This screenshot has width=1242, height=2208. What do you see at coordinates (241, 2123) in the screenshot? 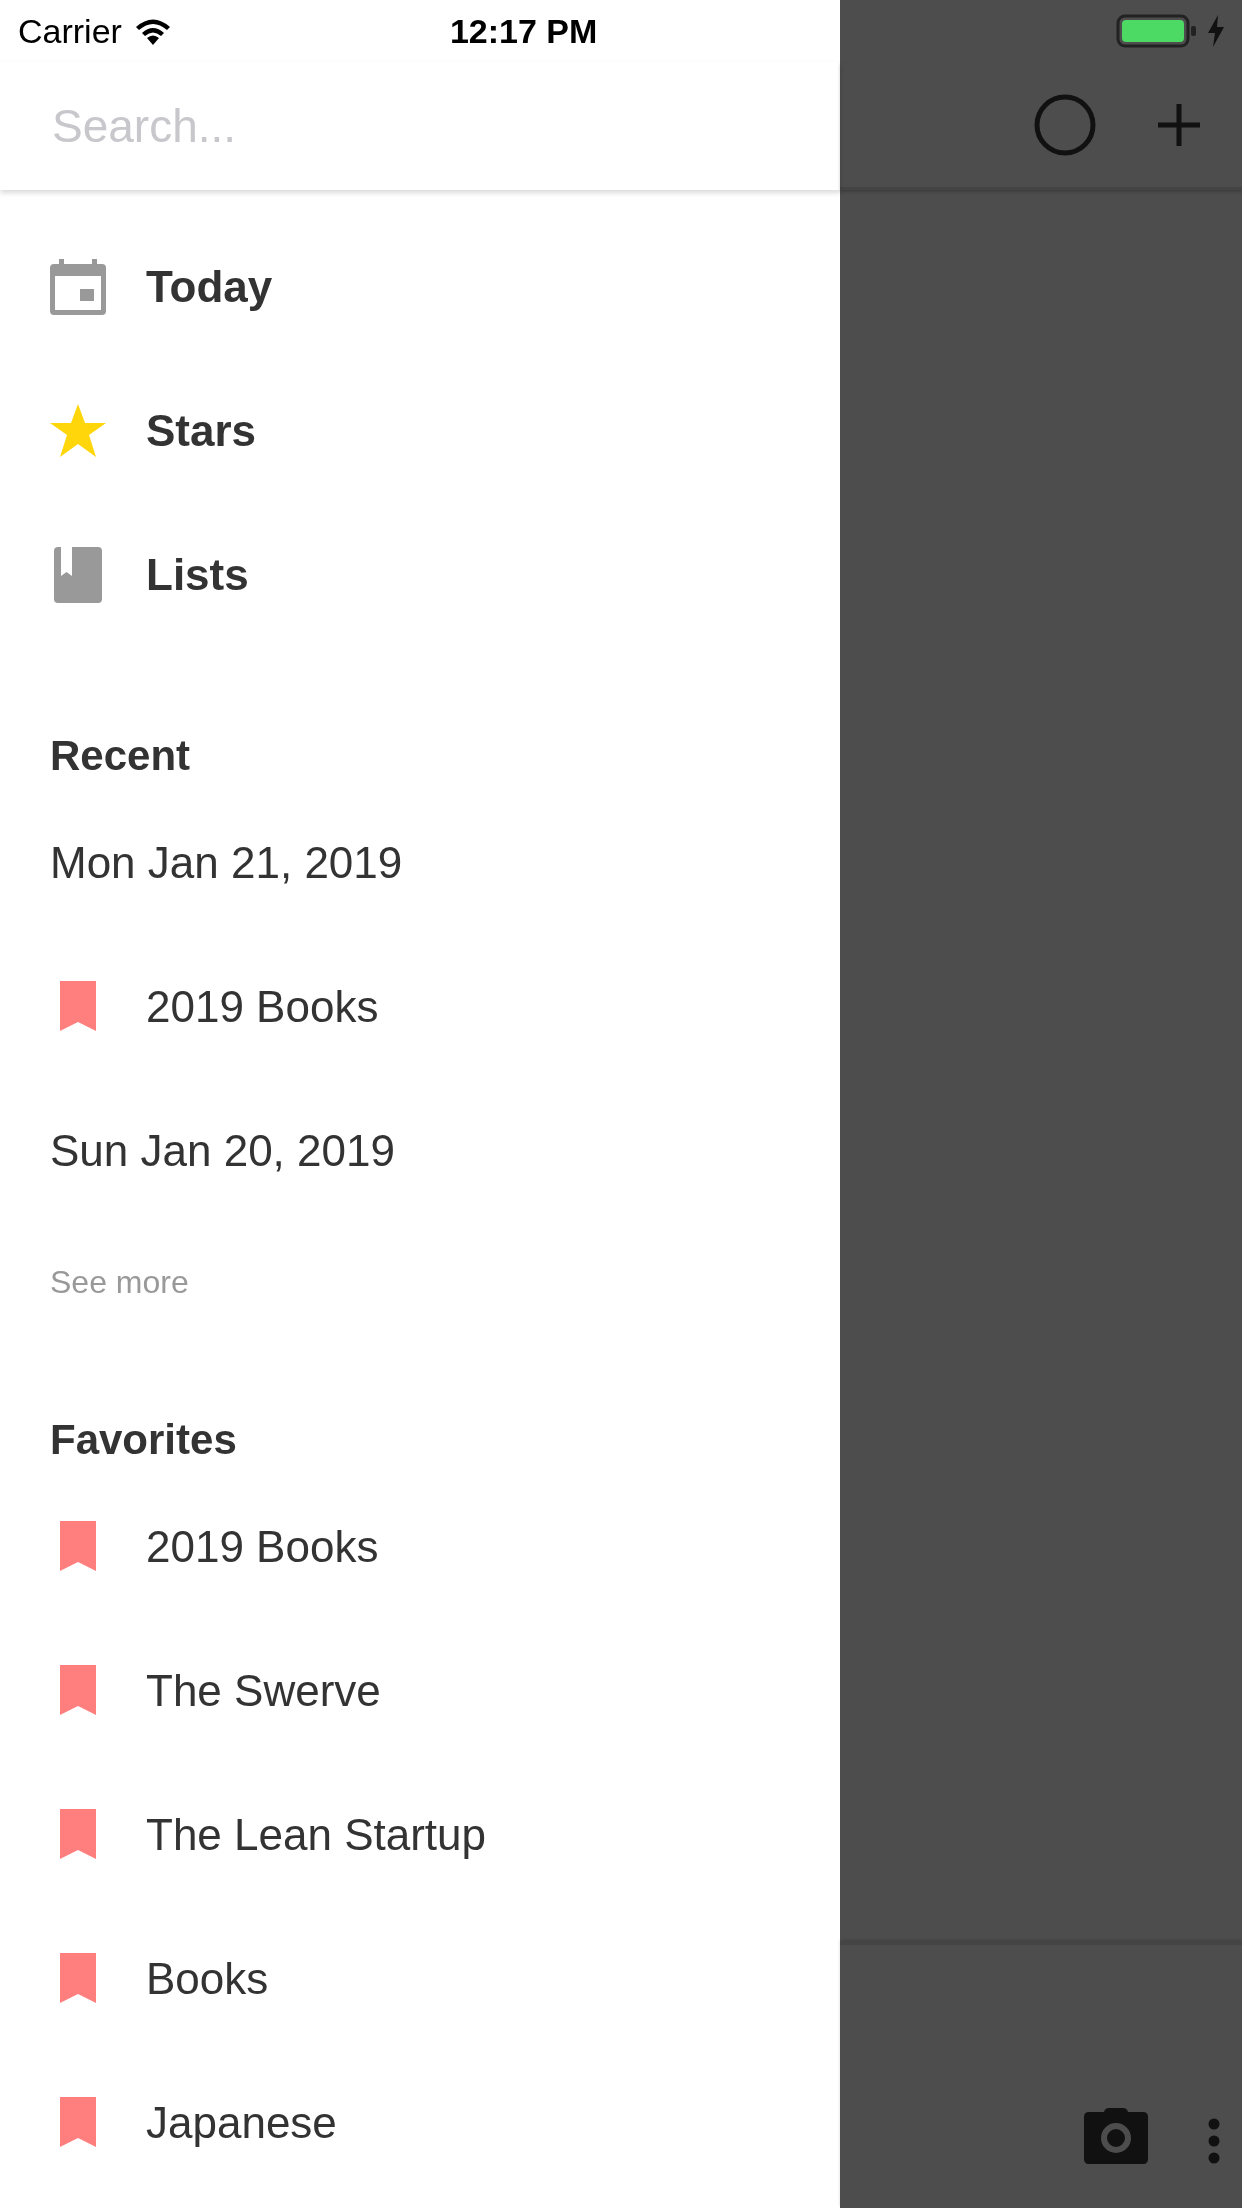
I see `favorite-item: Japanese` at bounding box center [241, 2123].